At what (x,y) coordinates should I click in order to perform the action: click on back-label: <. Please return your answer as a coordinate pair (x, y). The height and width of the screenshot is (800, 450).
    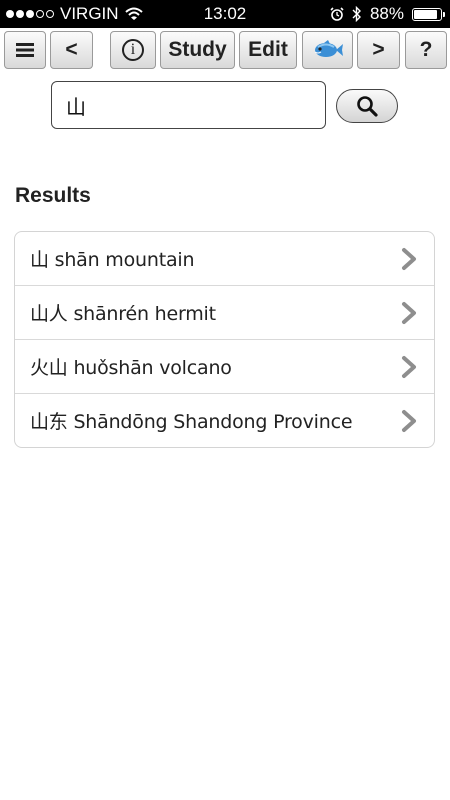
    Looking at the image, I should click on (71, 49).